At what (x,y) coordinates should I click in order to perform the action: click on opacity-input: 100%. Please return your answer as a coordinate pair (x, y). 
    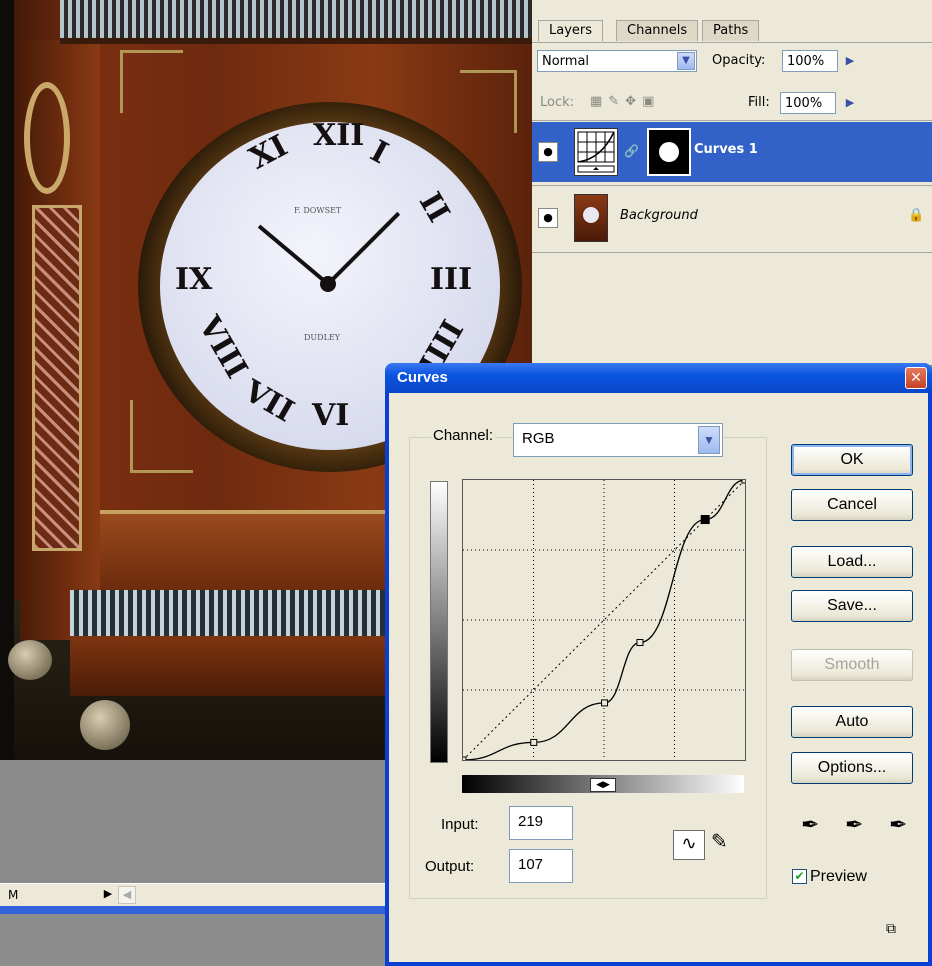
    Looking at the image, I should click on (810, 61).